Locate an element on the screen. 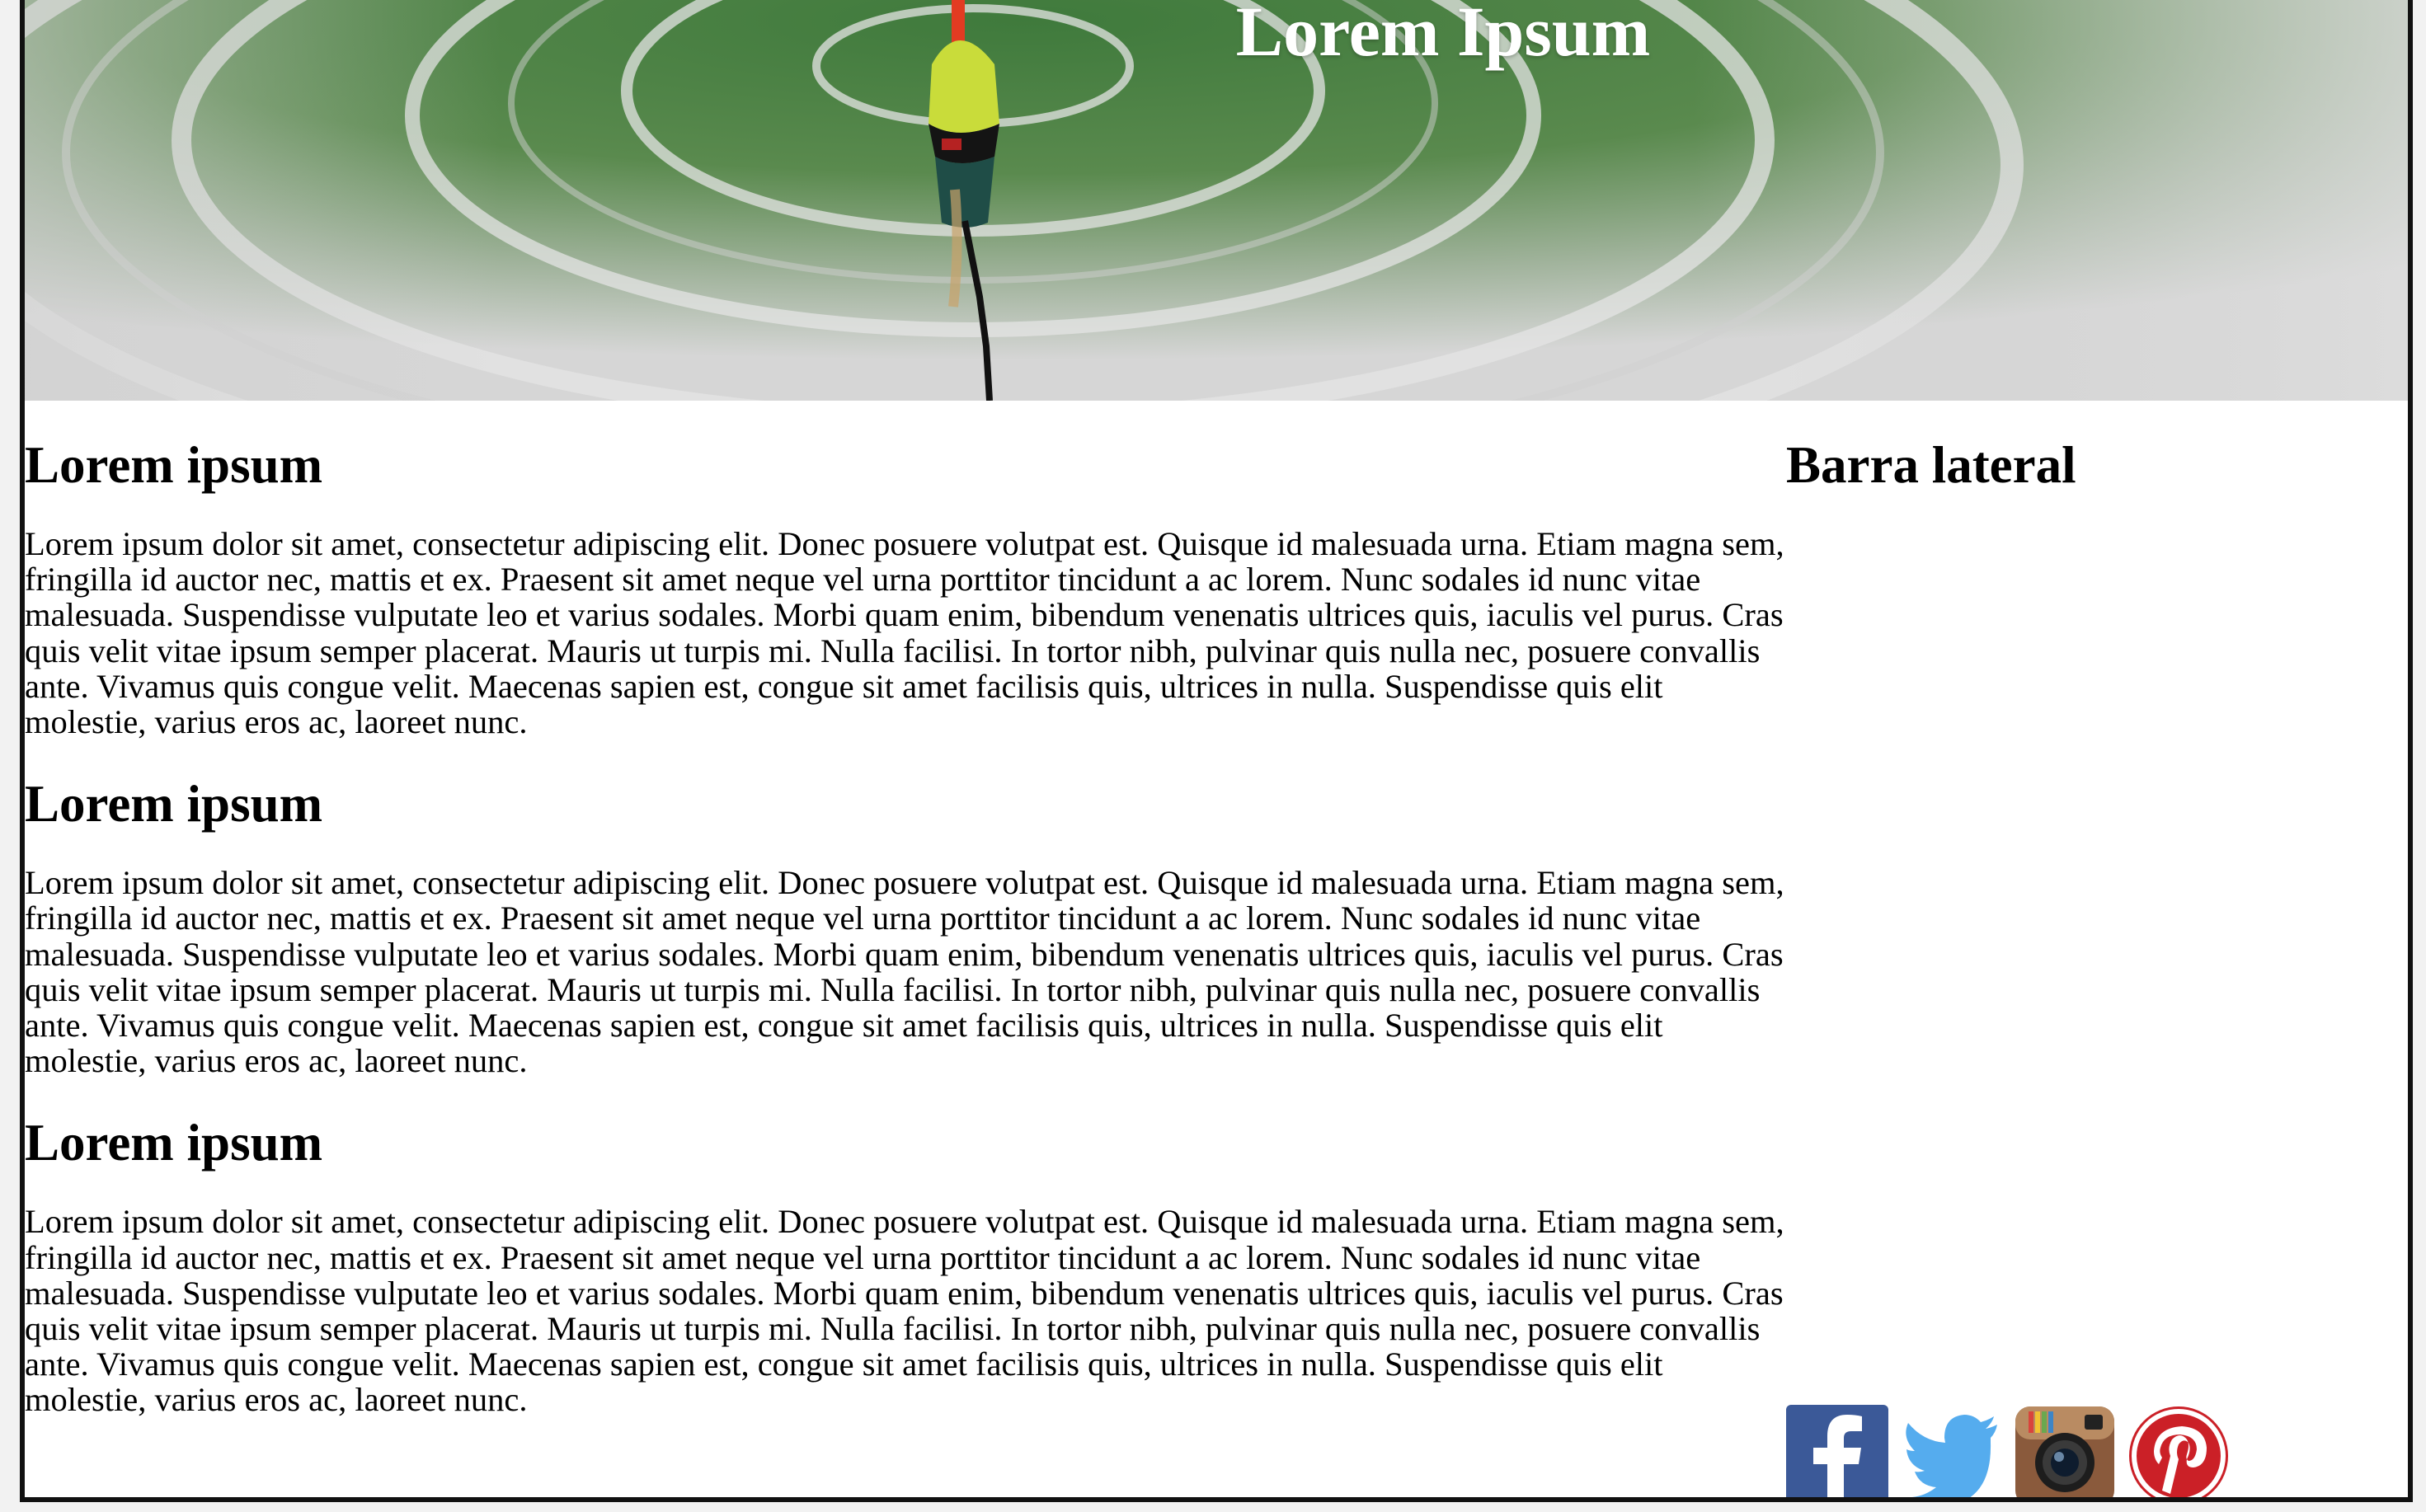 Image resolution: width=2426 pixels, height=1512 pixels. twitter-link is located at coordinates (1951, 1451).